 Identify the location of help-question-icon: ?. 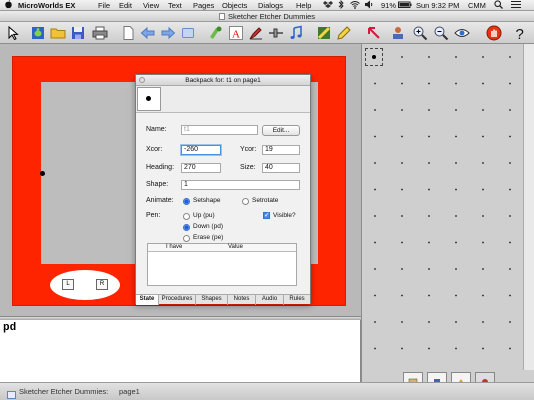
(520, 34).